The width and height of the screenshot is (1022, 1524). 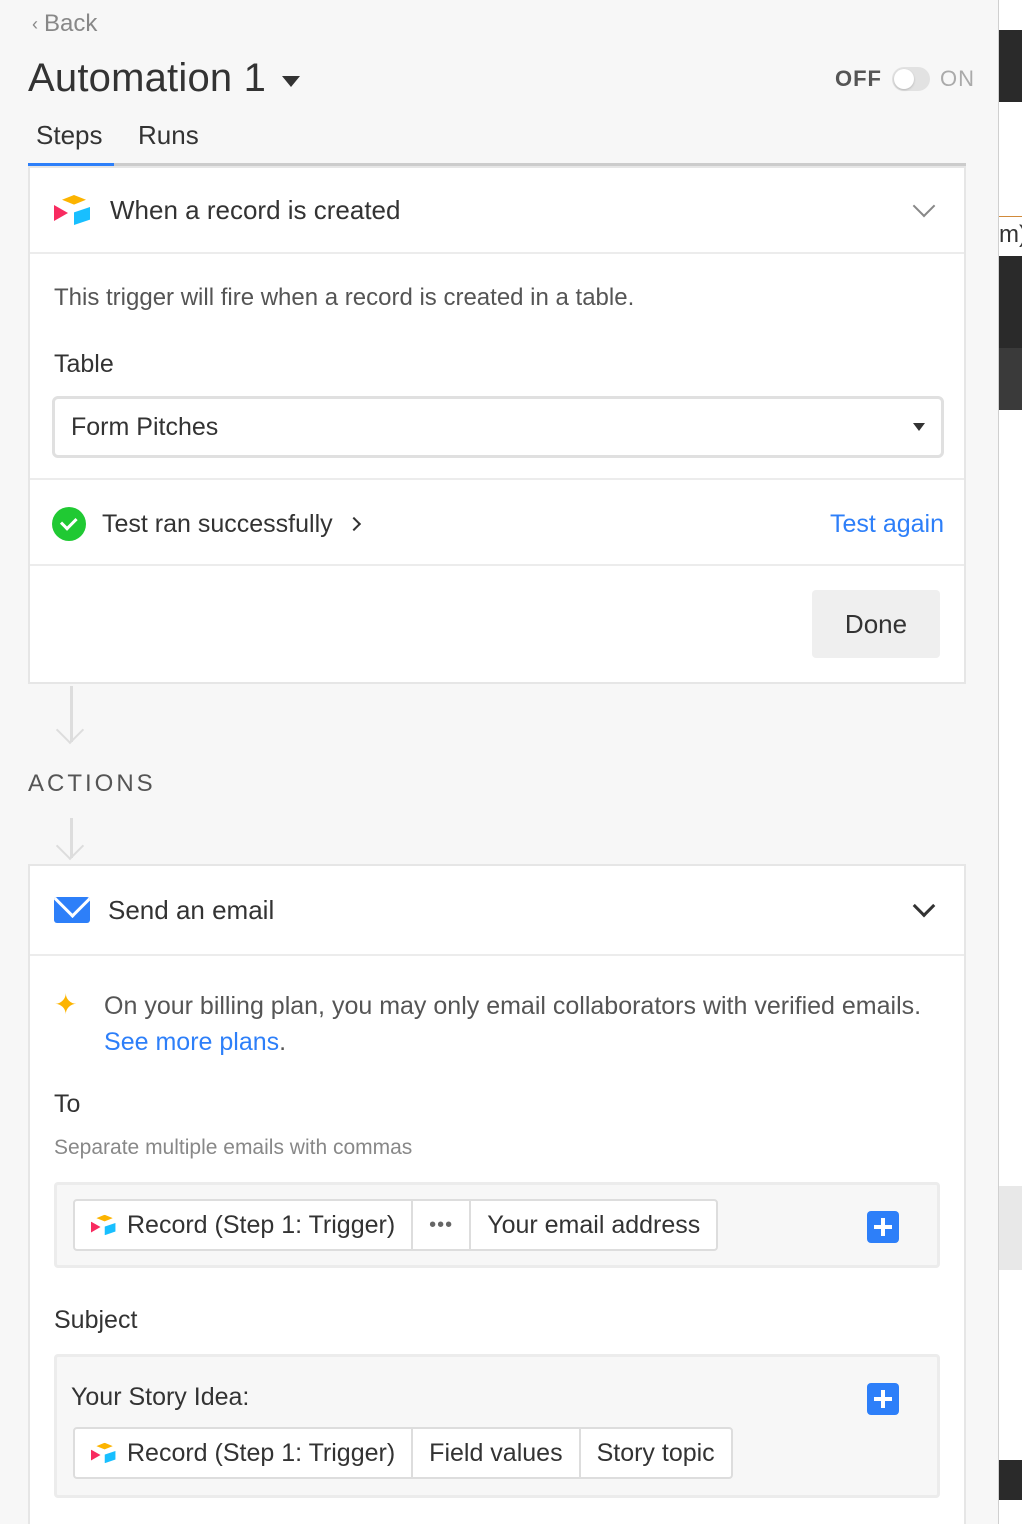 I want to click on automation-toggle: OFF ON, so click(x=905, y=79).